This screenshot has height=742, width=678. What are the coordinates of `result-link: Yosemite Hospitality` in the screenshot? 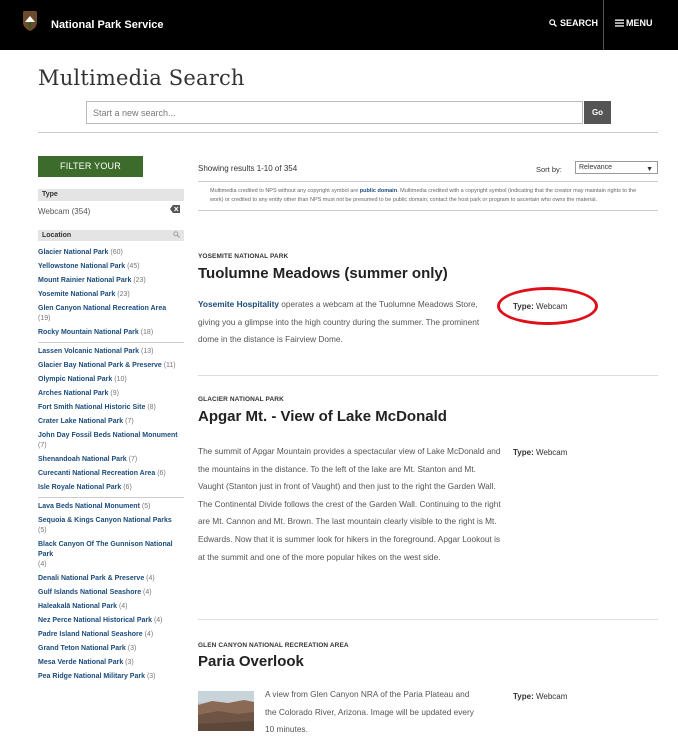 It's located at (238, 304).